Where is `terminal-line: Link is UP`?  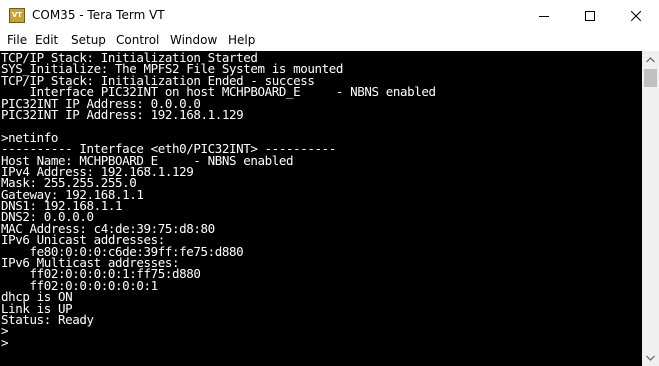 terminal-line: Link is UP is located at coordinates (37, 308).